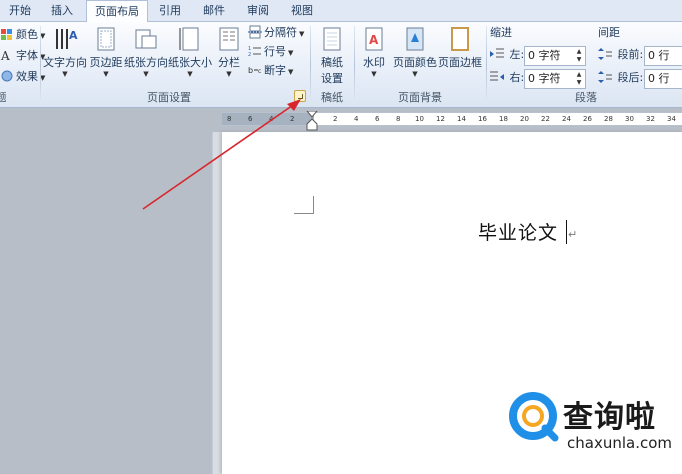 Image resolution: width=682 pixels, height=474 pixels. Describe the element at coordinates (544, 78) in the screenshot. I see `indent-right-value: 0 字符` at that location.